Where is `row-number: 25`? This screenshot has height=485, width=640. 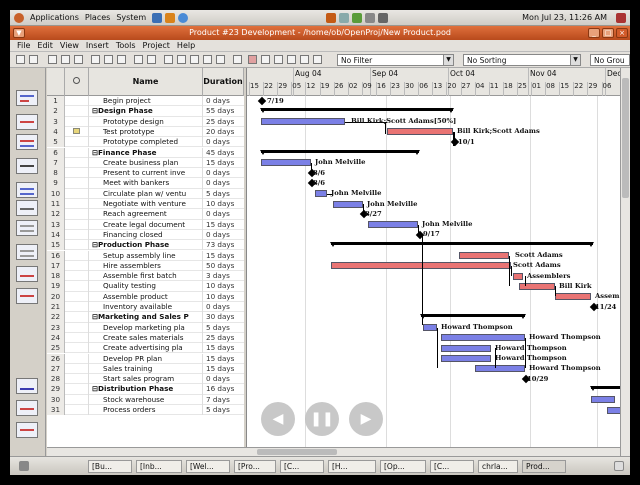
row-number: 25 is located at coordinates (56, 348).